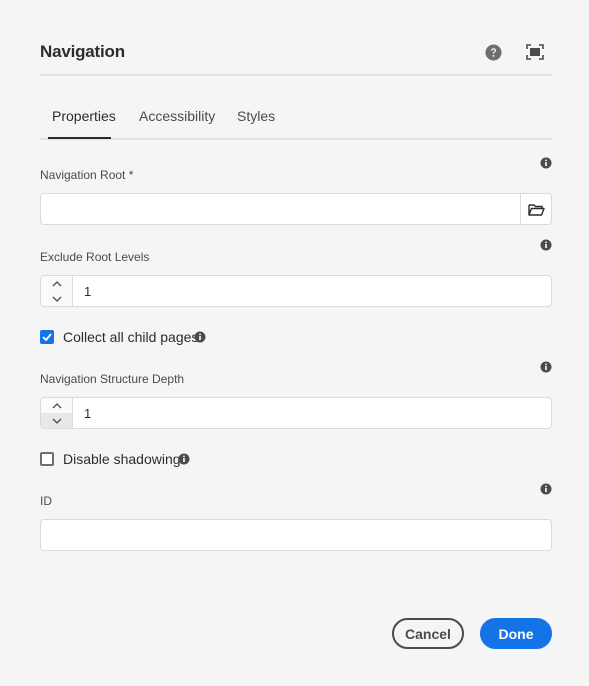 The width and height of the screenshot is (589, 686). I want to click on navigation-structure-depth-stepper, so click(296, 413).